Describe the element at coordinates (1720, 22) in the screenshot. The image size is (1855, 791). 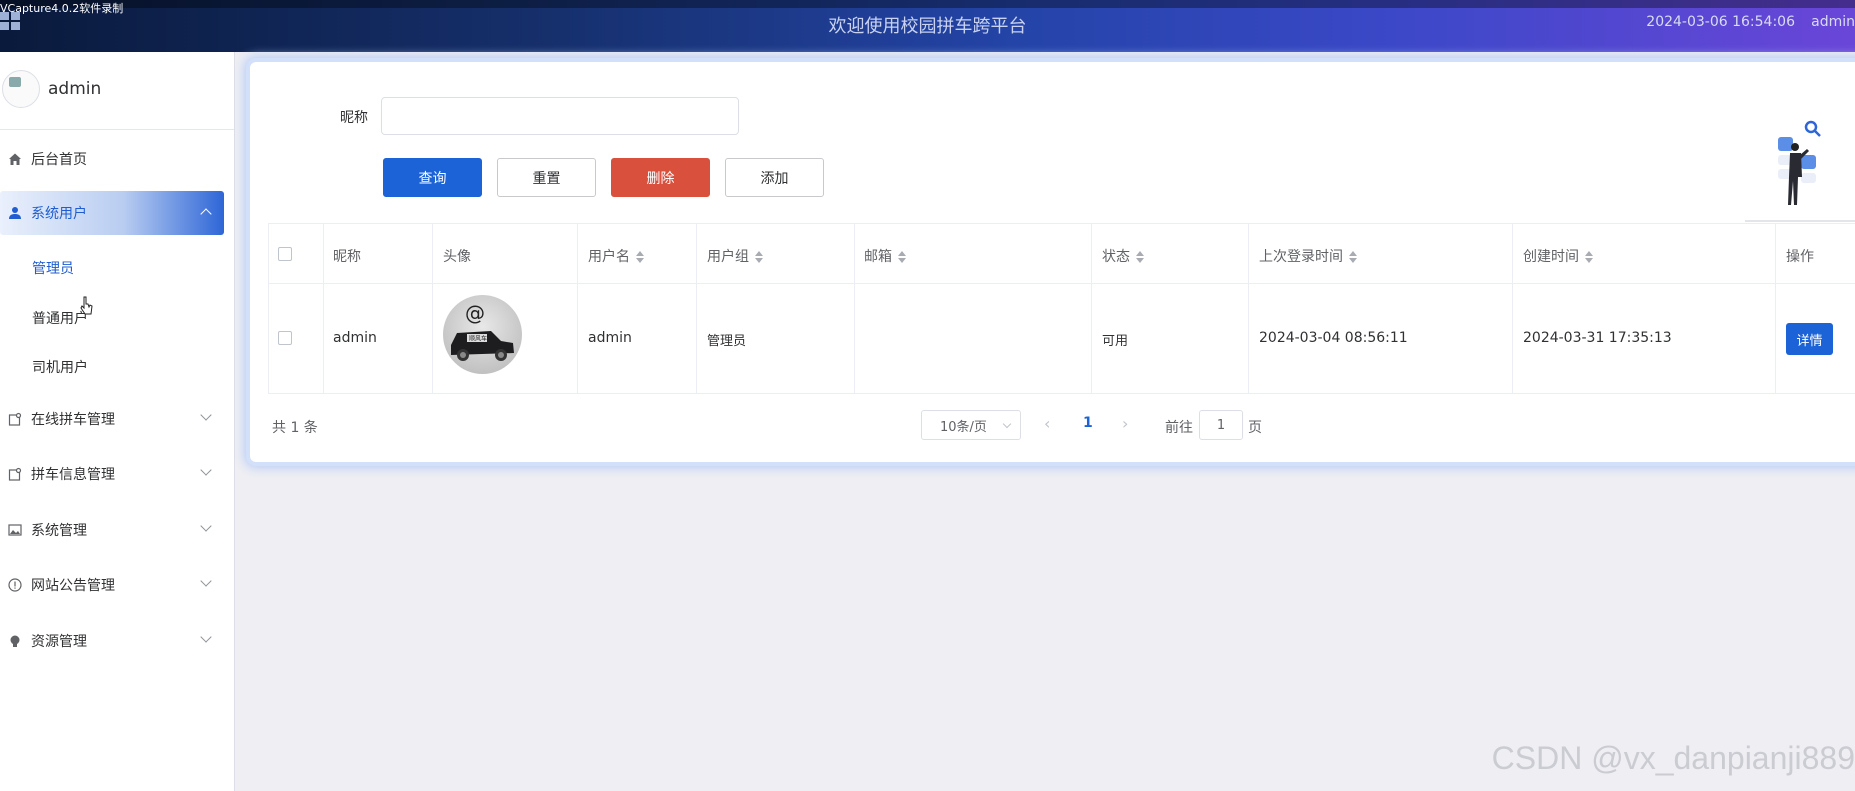
I see `header-datetime: 2024-03-06 16:54:06` at that location.